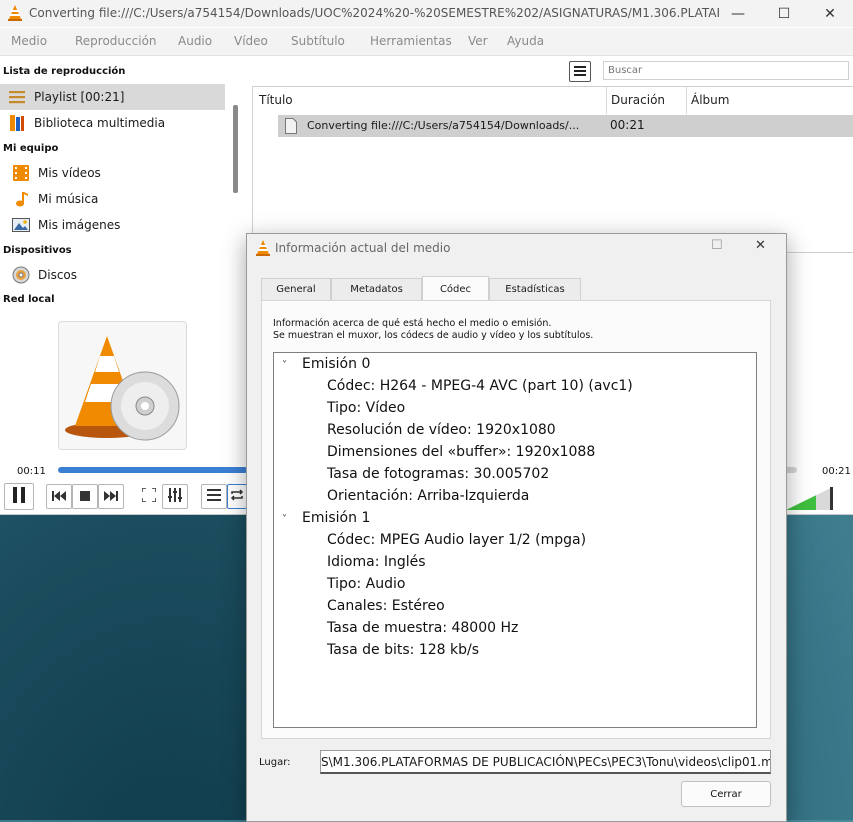 The width and height of the screenshot is (853, 822). I want to click on sidebar-item-label: Discos, so click(58, 275).